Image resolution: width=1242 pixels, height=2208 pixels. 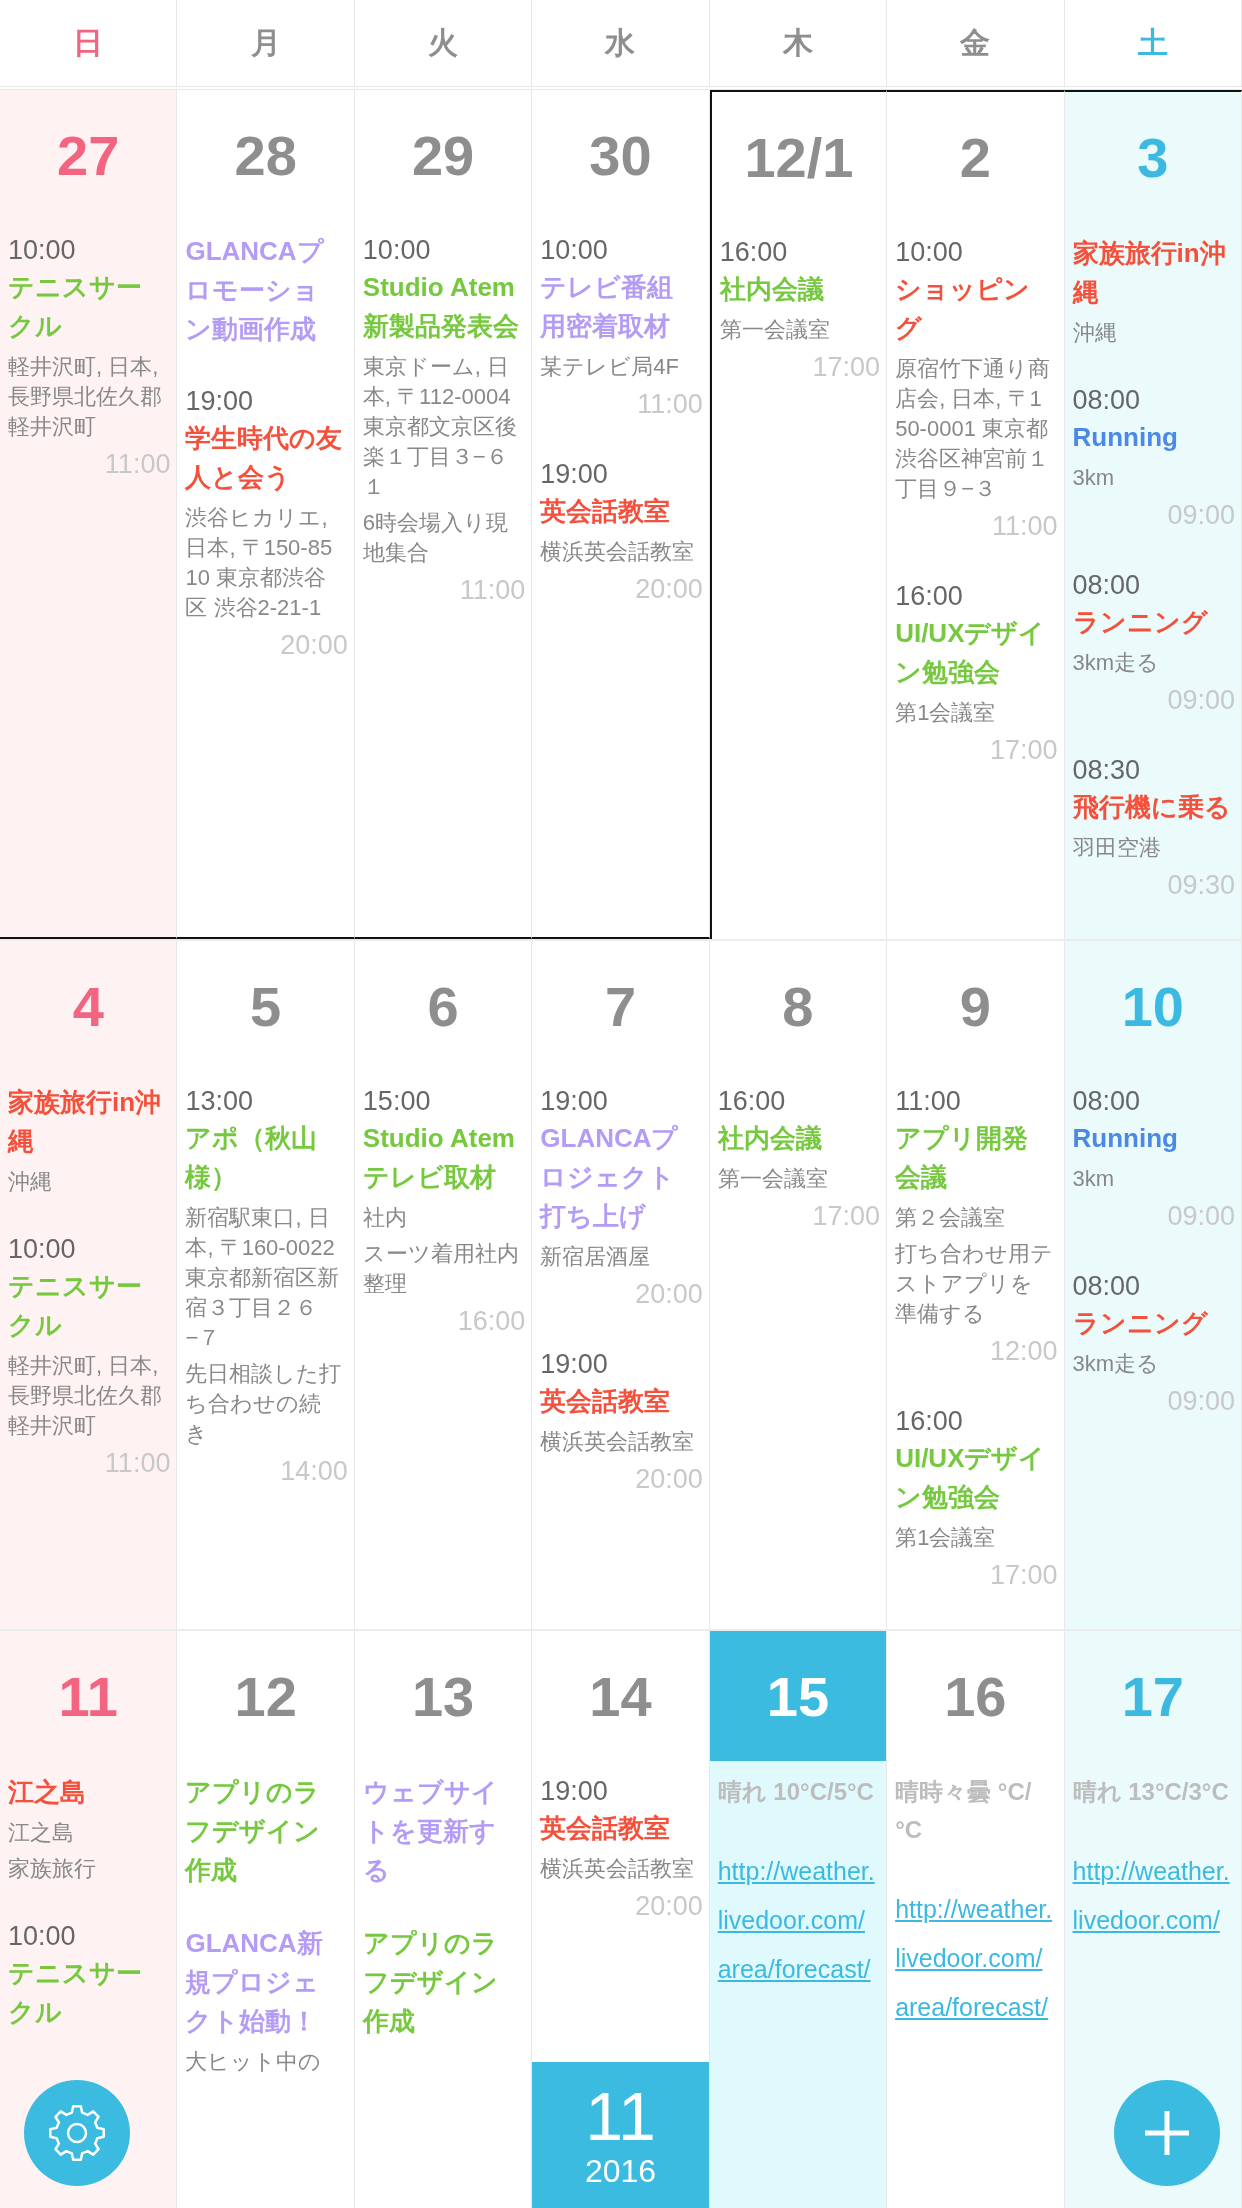 I want to click on event-title: GLANCAプロジェクト打ち上げ, so click(x=619, y=1177).